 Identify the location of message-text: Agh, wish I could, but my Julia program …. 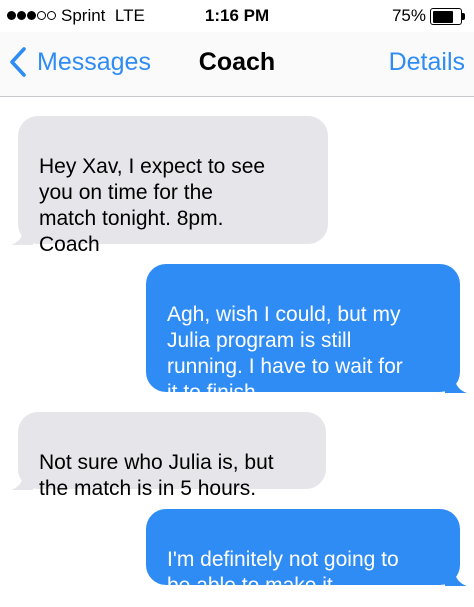
(285, 353).